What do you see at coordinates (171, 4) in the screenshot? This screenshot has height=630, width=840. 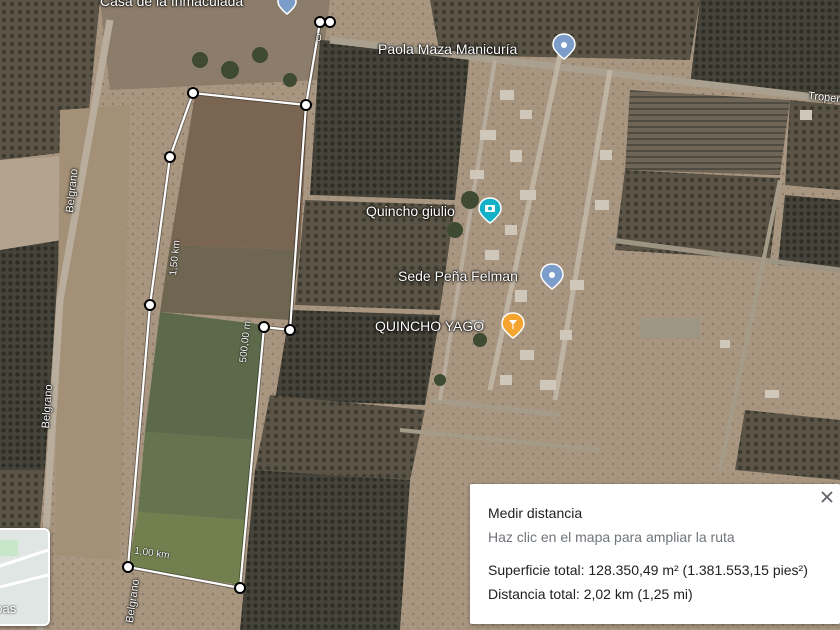 I see `poi-label-casa: Casa de la Inmaculada` at bounding box center [171, 4].